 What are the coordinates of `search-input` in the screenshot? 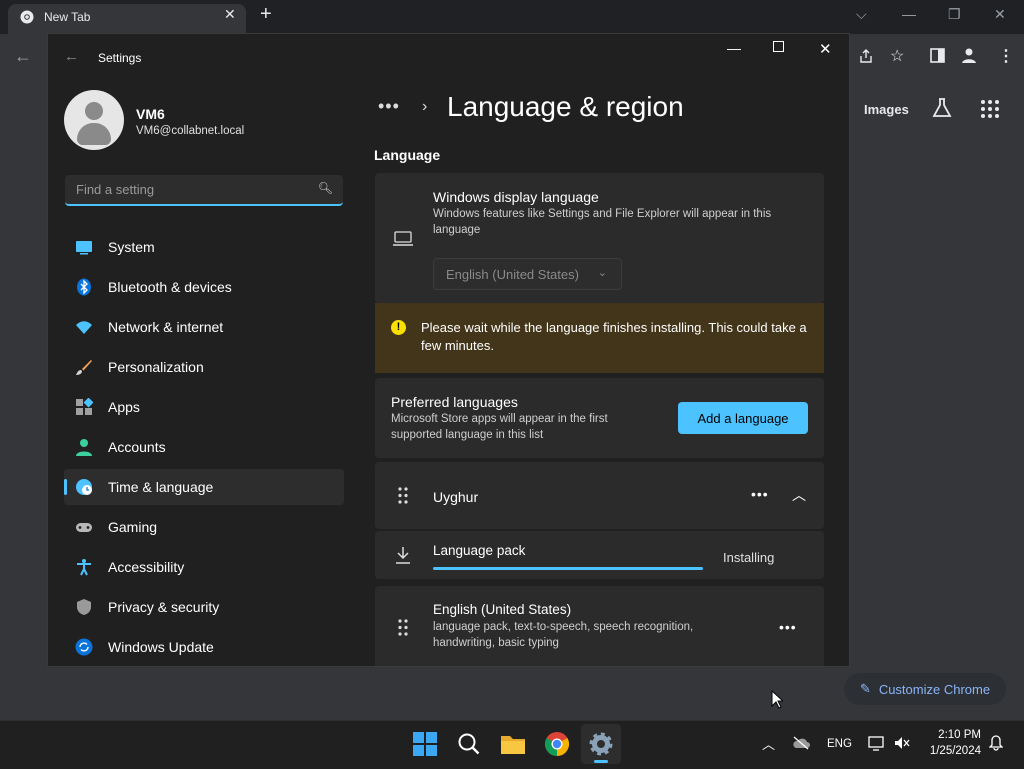 It's located at (191, 189).